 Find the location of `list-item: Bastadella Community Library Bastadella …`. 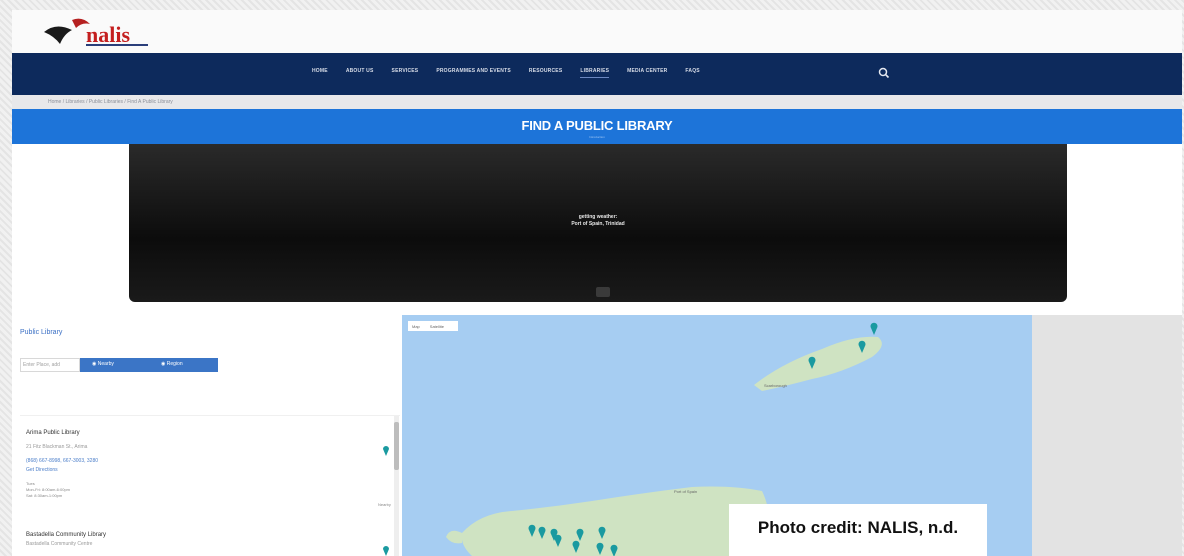

list-item: Bastadella Community Library Bastadella … is located at coordinates (207, 544).